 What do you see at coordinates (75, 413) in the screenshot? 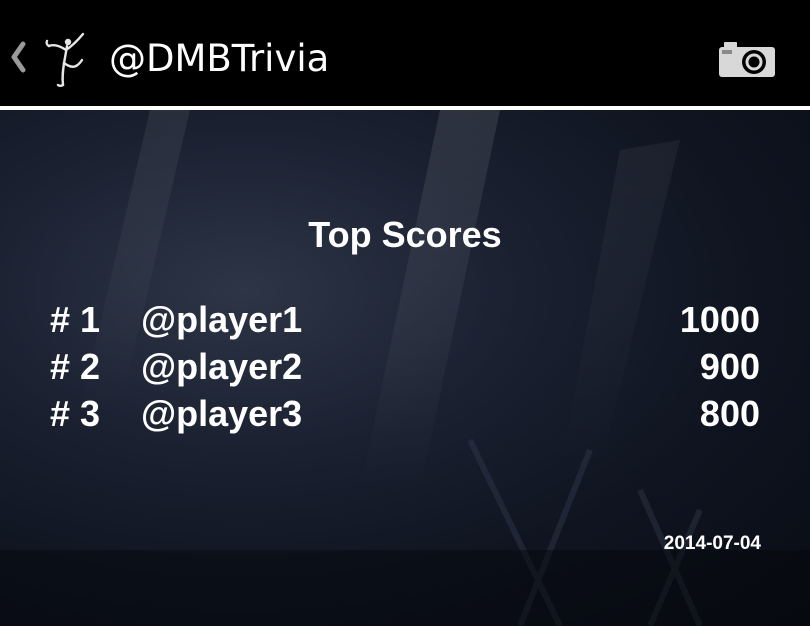
I see `score-rank: # 3` at bounding box center [75, 413].